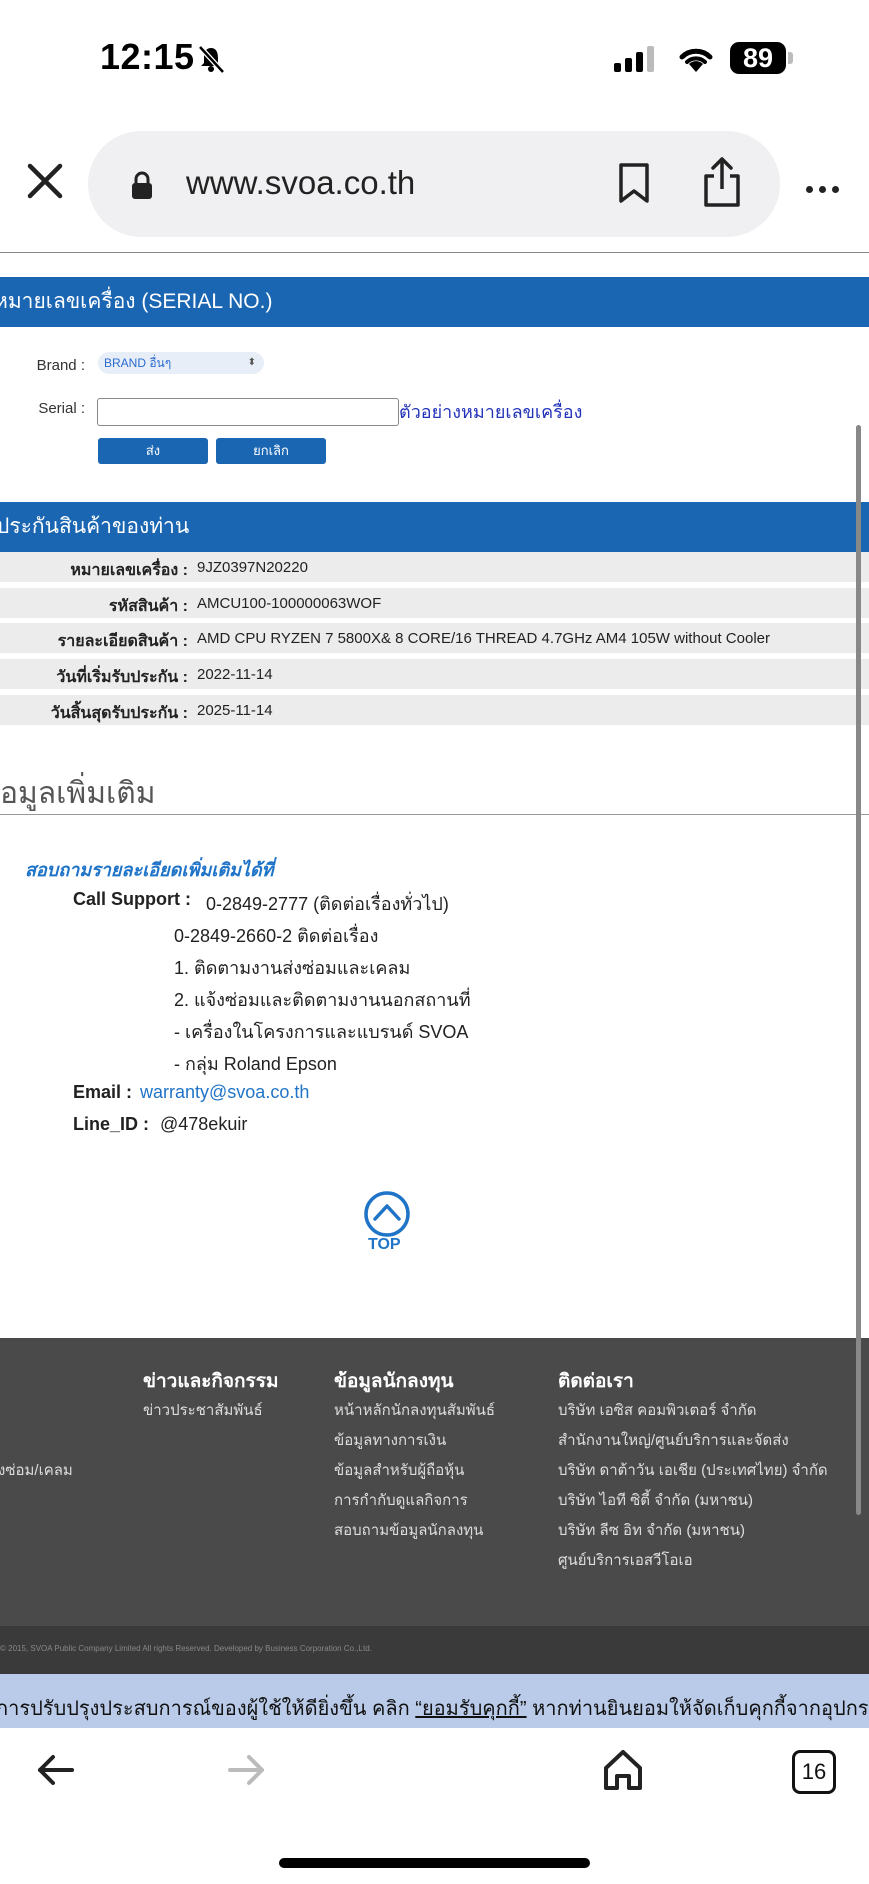 The height and width of the screenshot is (1884, 869). What do you see at coordinates (289, 603) in the screenshot?
I see `row-value: AMCU100-100000063WOF` at bounding box center [289, 603].